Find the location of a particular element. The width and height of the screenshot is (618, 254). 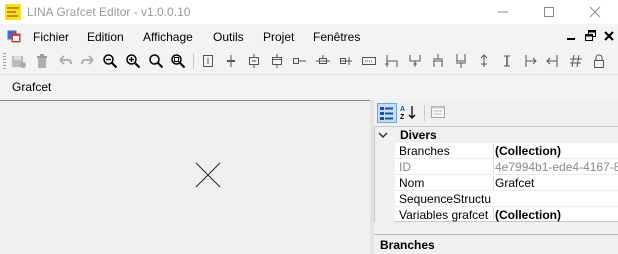

categorized-button is located at coordinates (387, 113).